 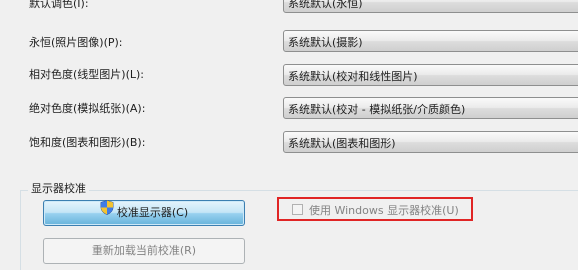 I want to click on saturation-combo: 系统默认(图表和图形), so click(x=430, y=142).